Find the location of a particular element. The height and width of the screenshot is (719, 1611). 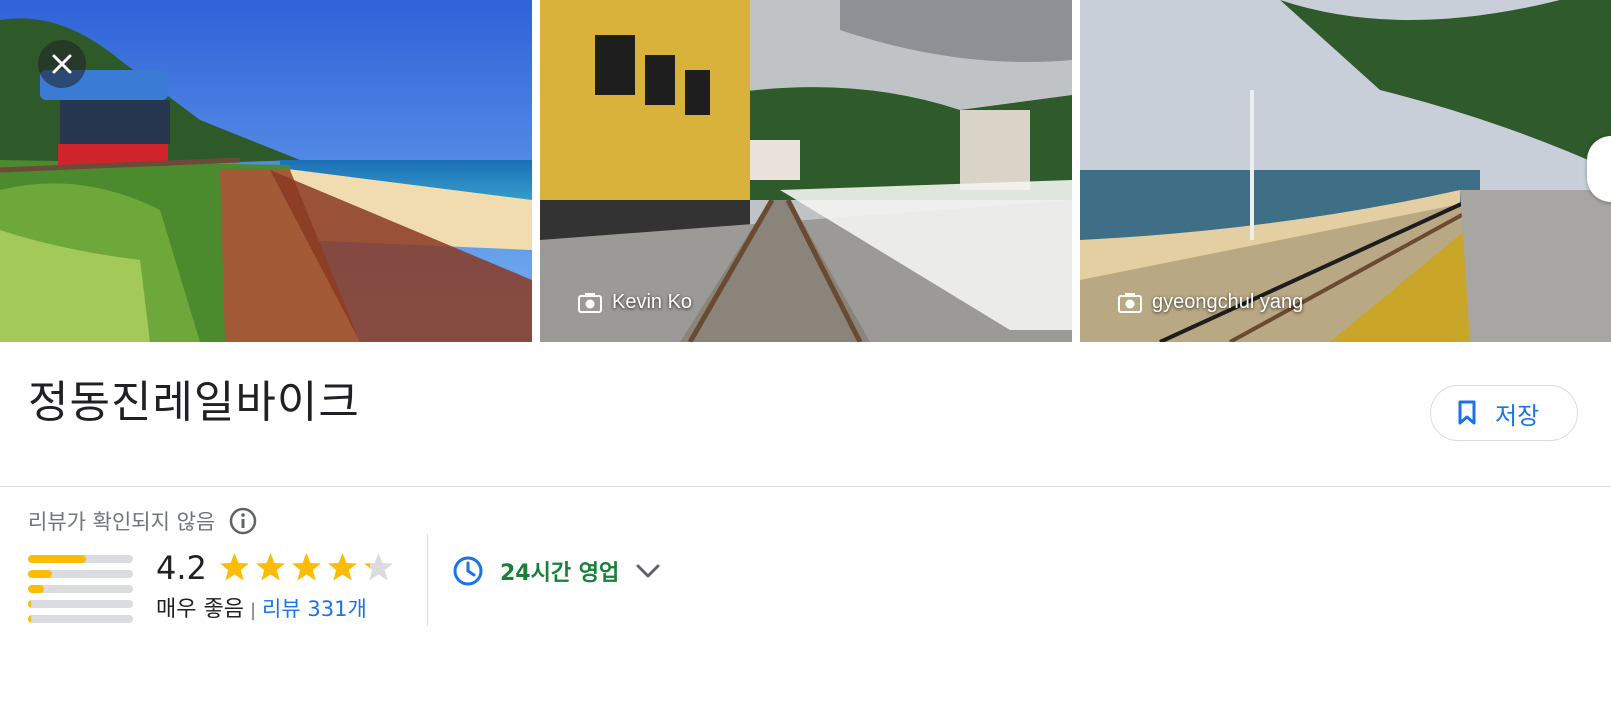

photo-credit-gyeongchul-yang: gyeongchul yang is located at coordinates (1210, 302).